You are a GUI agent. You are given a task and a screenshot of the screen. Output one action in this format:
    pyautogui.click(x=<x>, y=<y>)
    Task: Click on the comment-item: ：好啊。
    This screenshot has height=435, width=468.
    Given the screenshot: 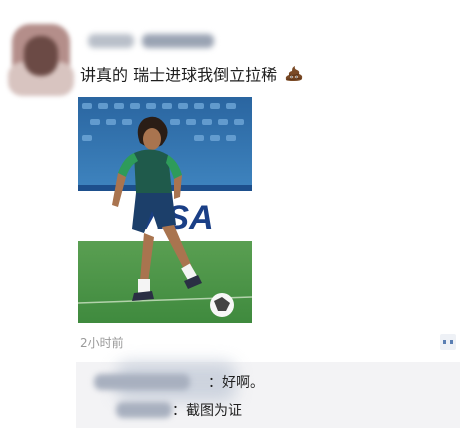 What is the action you would take?
    pyautogui.click(x=268, y=382)
    